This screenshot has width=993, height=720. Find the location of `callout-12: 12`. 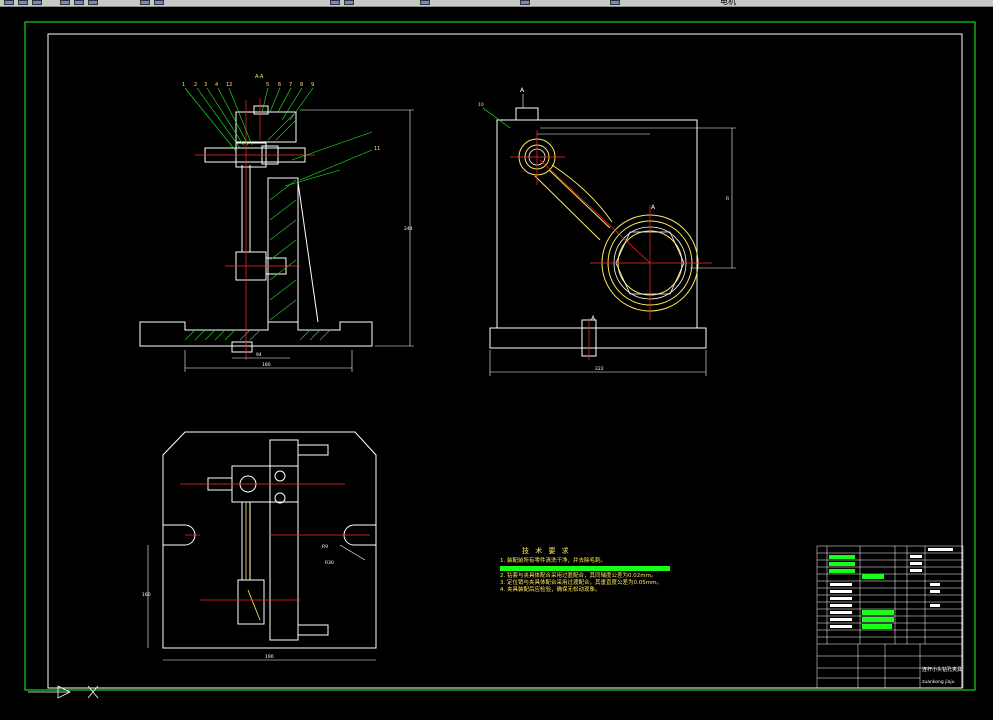

callout-12: 12 is located at coordinates (229, 85).